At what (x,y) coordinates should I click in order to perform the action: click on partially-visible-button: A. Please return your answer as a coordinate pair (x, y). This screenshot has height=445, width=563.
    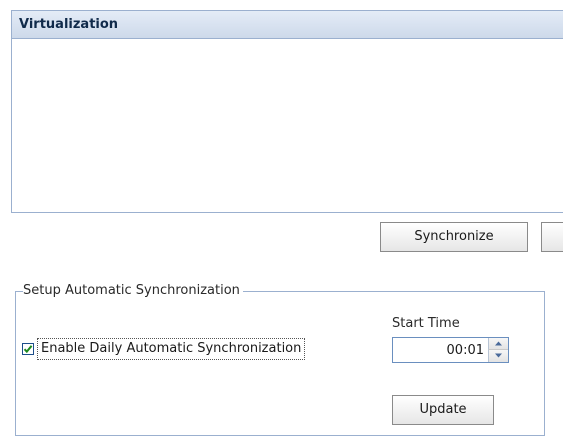
    Looking at the image, I should click on (552, 237).